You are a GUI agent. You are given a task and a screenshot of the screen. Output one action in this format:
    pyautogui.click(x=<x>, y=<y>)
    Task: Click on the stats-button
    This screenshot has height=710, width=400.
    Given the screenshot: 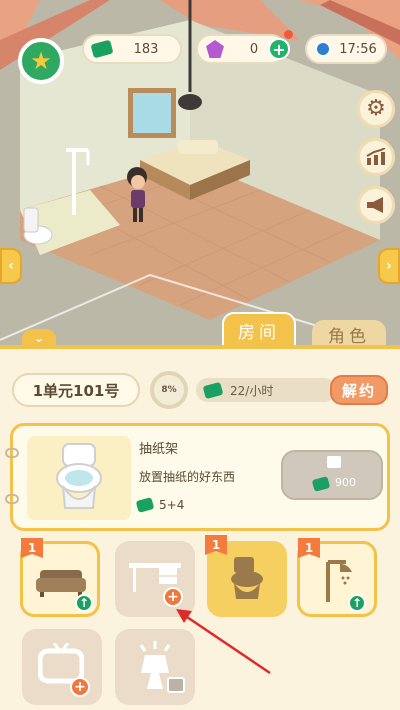 What is the action you would take?
    pyautogui.click(x=376, y=157)
    